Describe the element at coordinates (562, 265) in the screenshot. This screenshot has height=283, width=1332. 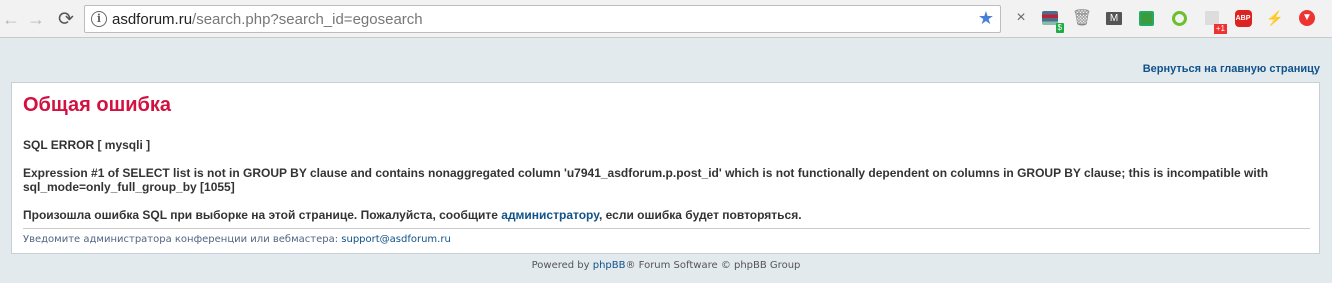
I see `footer-before: Powered by` at that location.